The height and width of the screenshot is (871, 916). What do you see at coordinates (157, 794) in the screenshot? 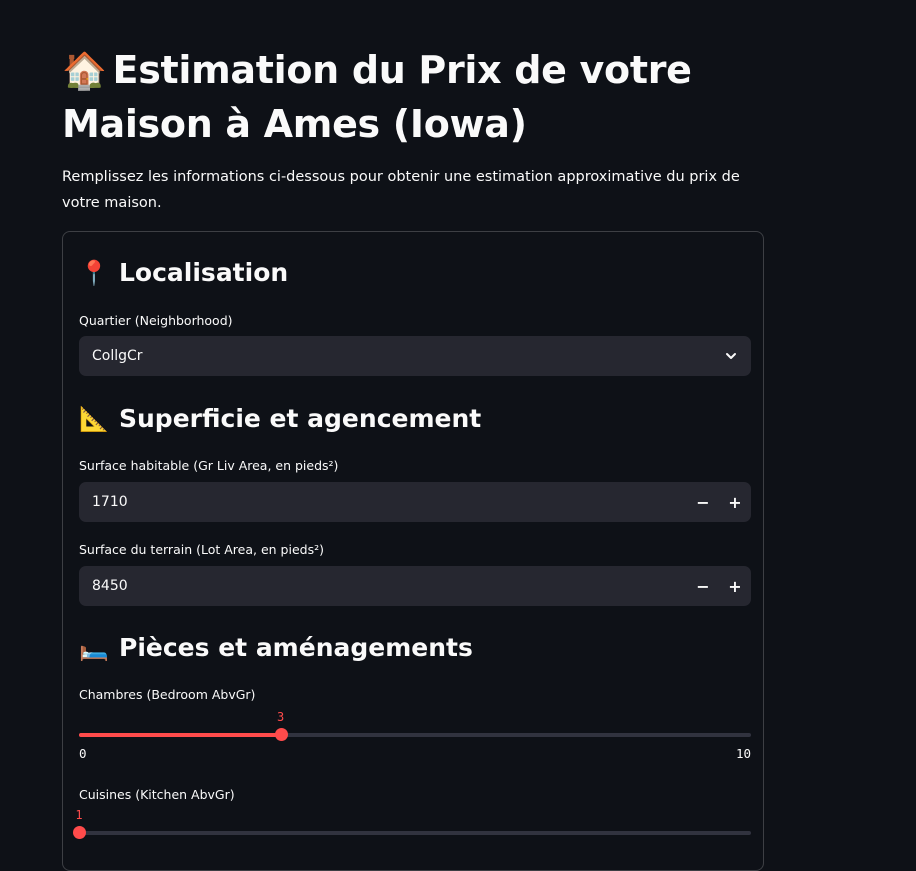
I see `kitchen-label: Cuisines (Kitchen AbvGr)` at bounding box center [157, 794].